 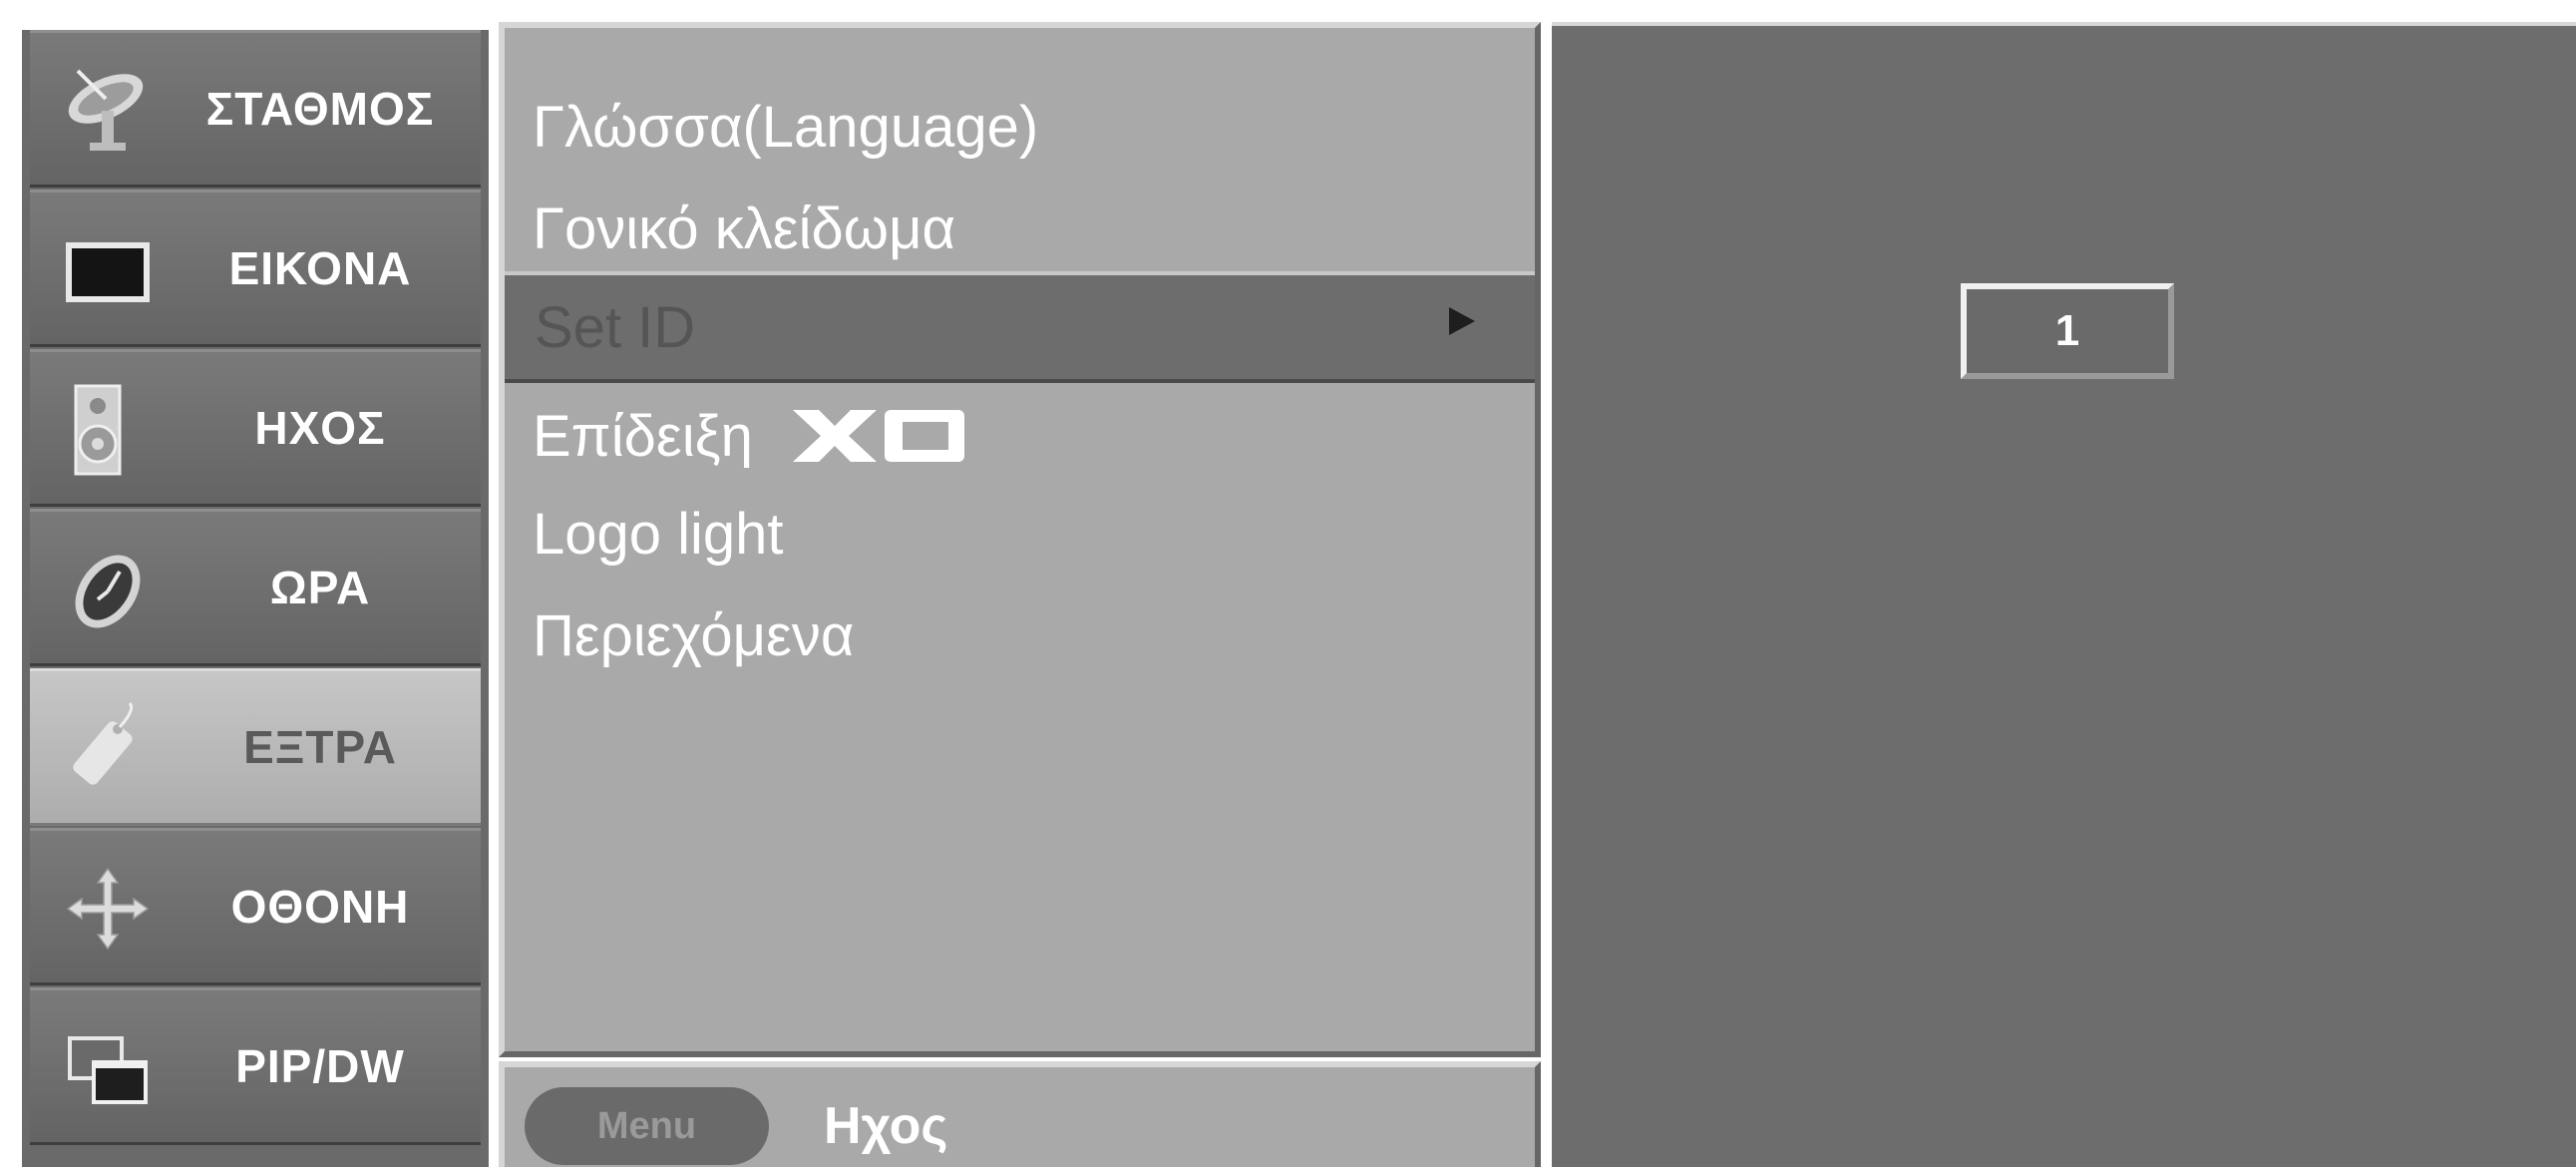 I want to click on menu-button: Menu, so click(x=647, y=1126).